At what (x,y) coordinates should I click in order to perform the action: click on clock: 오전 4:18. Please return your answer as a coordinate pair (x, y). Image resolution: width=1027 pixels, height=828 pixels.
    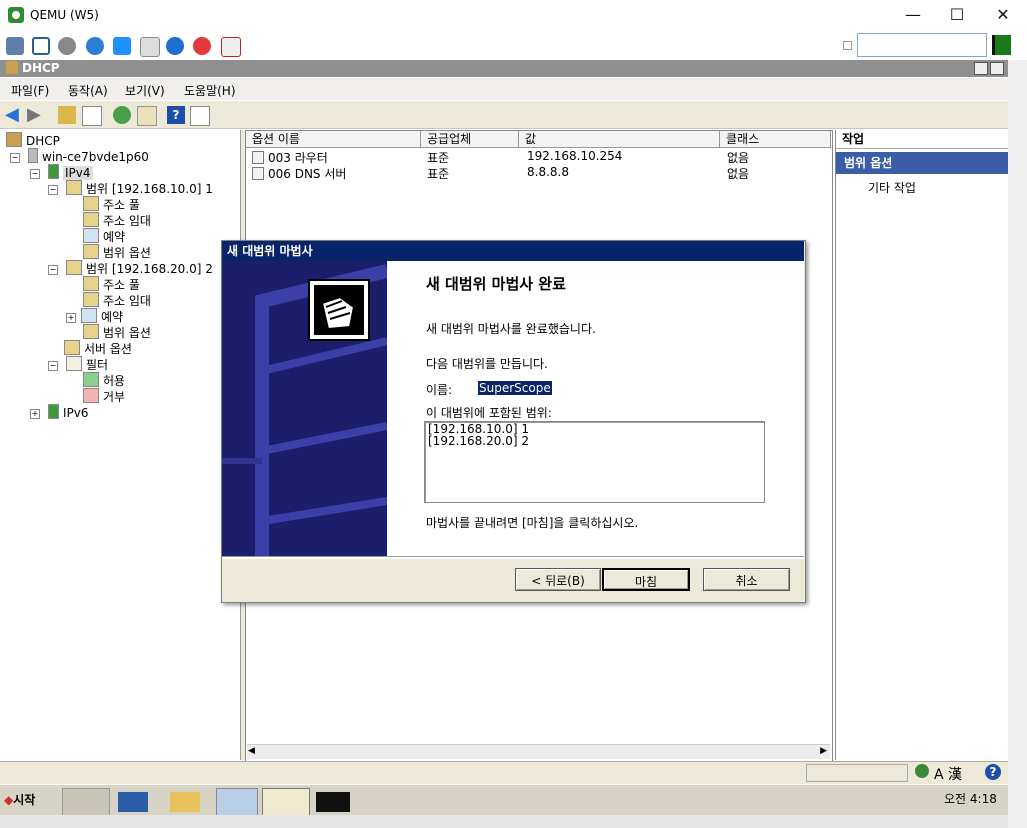
    Looking at the image, I should click on (970, 798).